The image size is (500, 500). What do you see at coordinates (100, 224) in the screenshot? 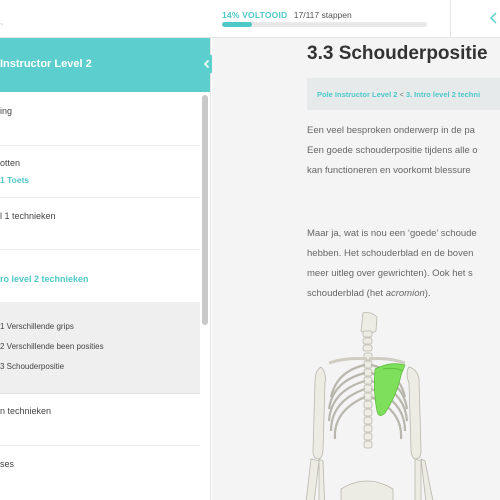
I see `sidebar-item-lesson-3: l 1 technieken` at bounding box center [100, 224].